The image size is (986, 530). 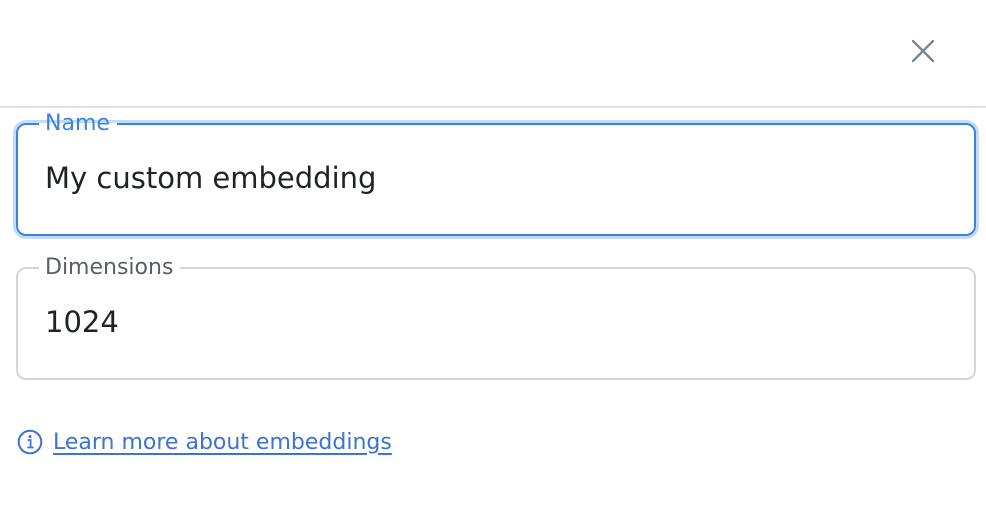 I want to click on learn-more-link: Learn more about embeddings, so click(x=204, y=442).